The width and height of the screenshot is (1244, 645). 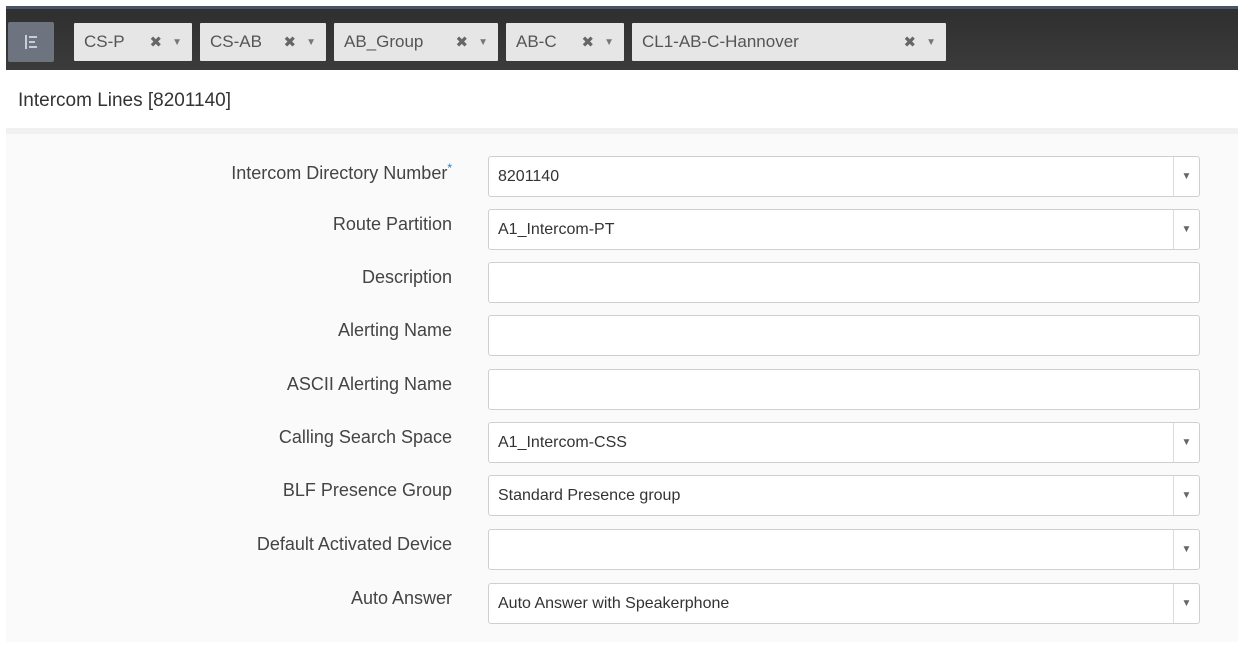 I want to click on filter-chip-ab-c: AB-C ✖ ▼, so click(x=565, y=42).